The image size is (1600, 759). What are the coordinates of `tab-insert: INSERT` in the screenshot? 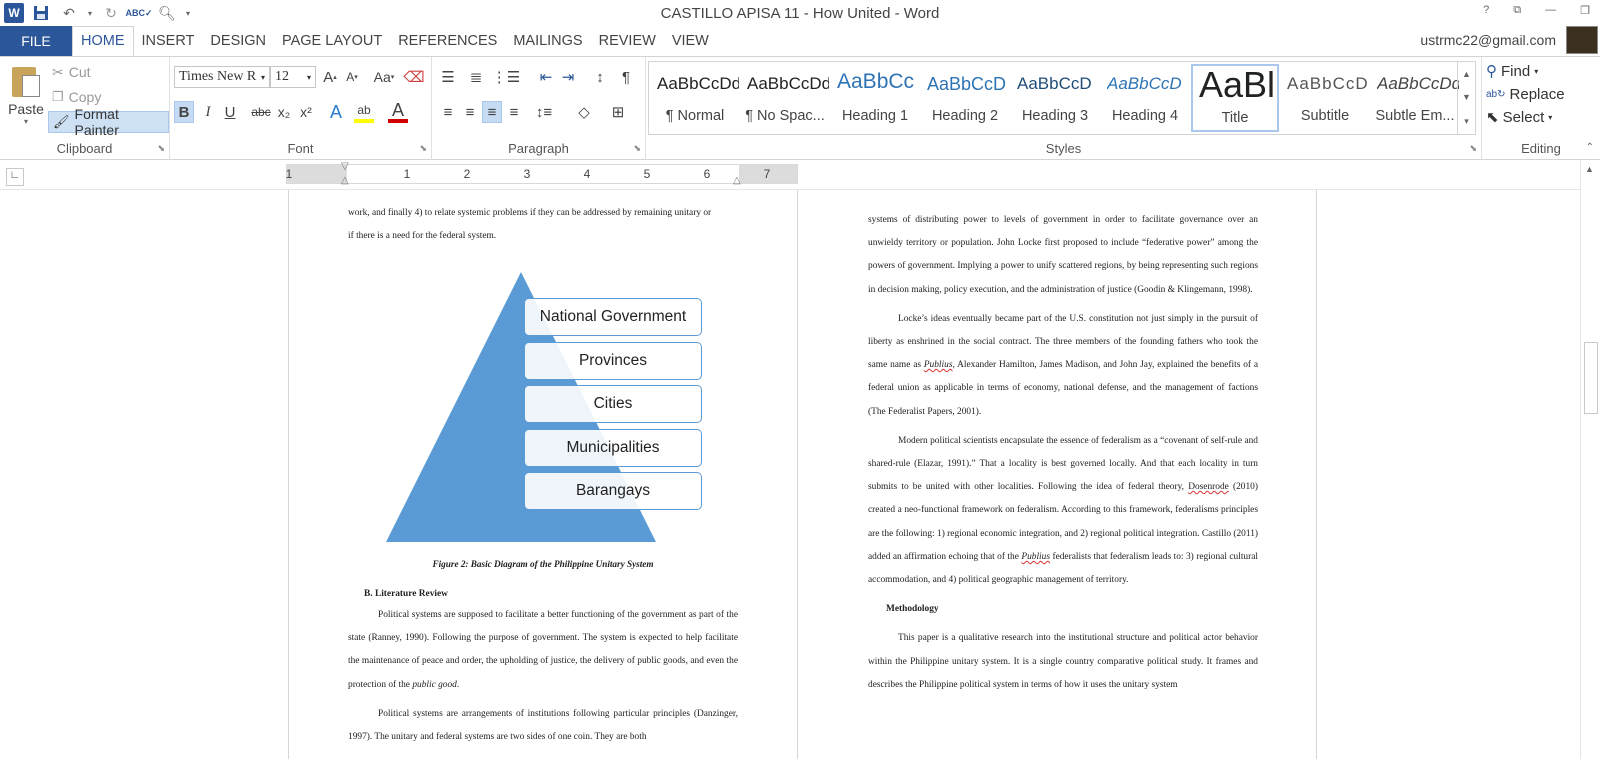 It's located at (168, 41).